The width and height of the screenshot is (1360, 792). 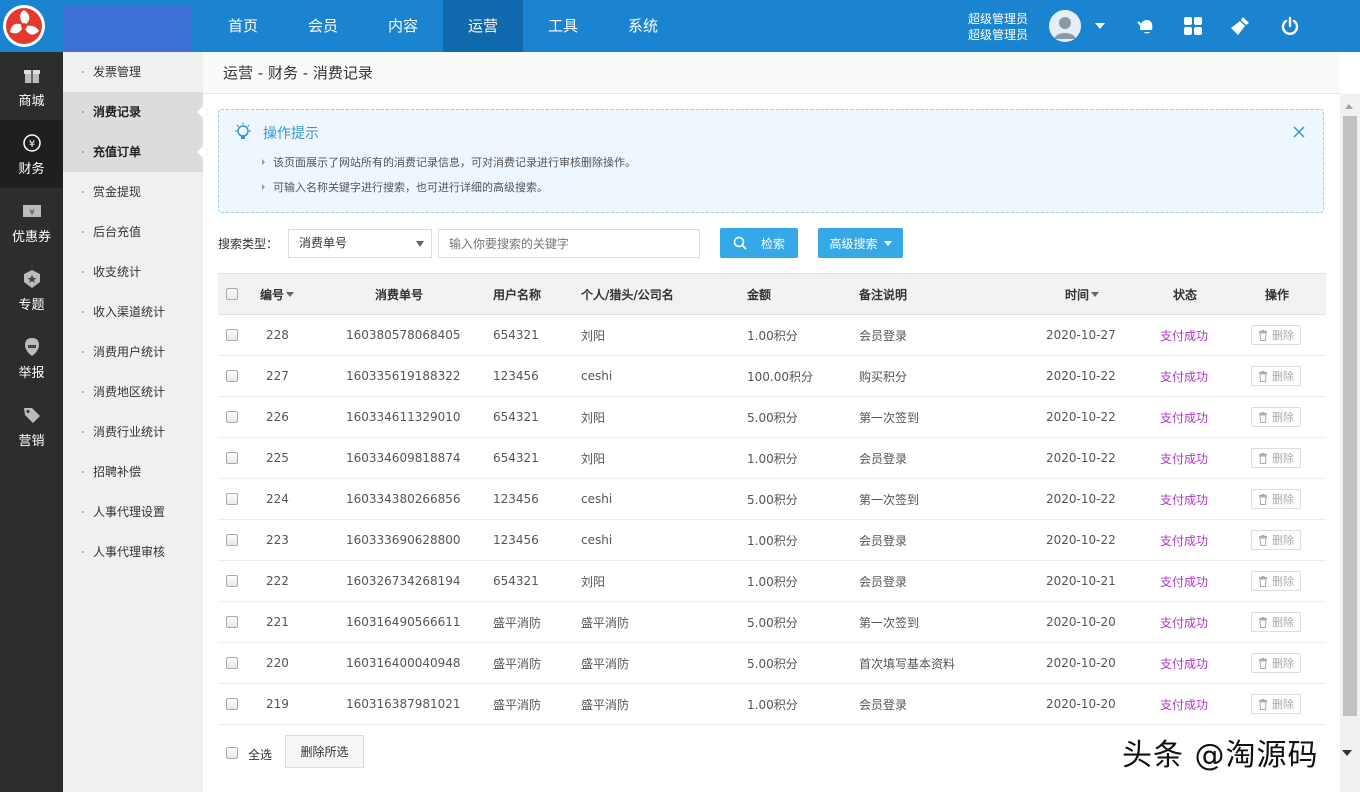 What do you see at coordinates (1081, 540) in the screenshot?
I see `cell-time: 2020-10-22` at bounding box center [1081, 540].